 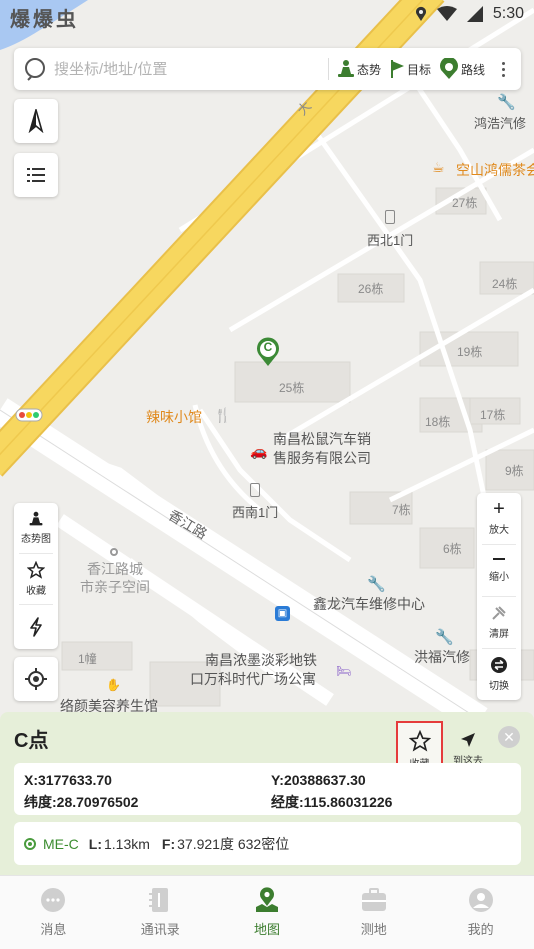 What do you see at coordinates (328, 69) in the screenshot?
I see `divider` at bounding box center [328, 69].